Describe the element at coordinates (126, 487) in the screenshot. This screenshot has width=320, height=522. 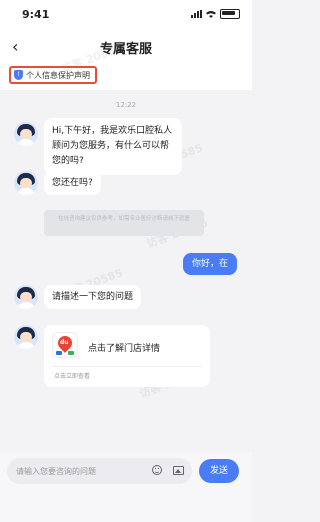
I see `input-bar: 发送` at that location.